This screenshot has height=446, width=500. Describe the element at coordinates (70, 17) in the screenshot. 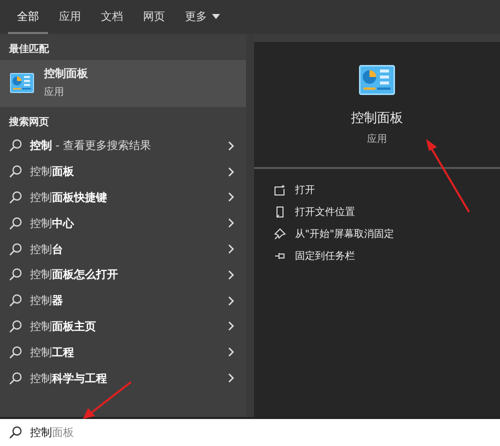

I see `filter-tab: 应用` at that location.